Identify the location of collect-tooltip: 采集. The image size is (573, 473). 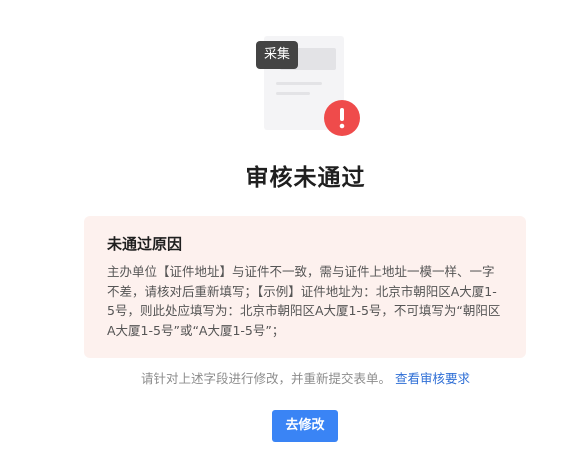
(277, 55).